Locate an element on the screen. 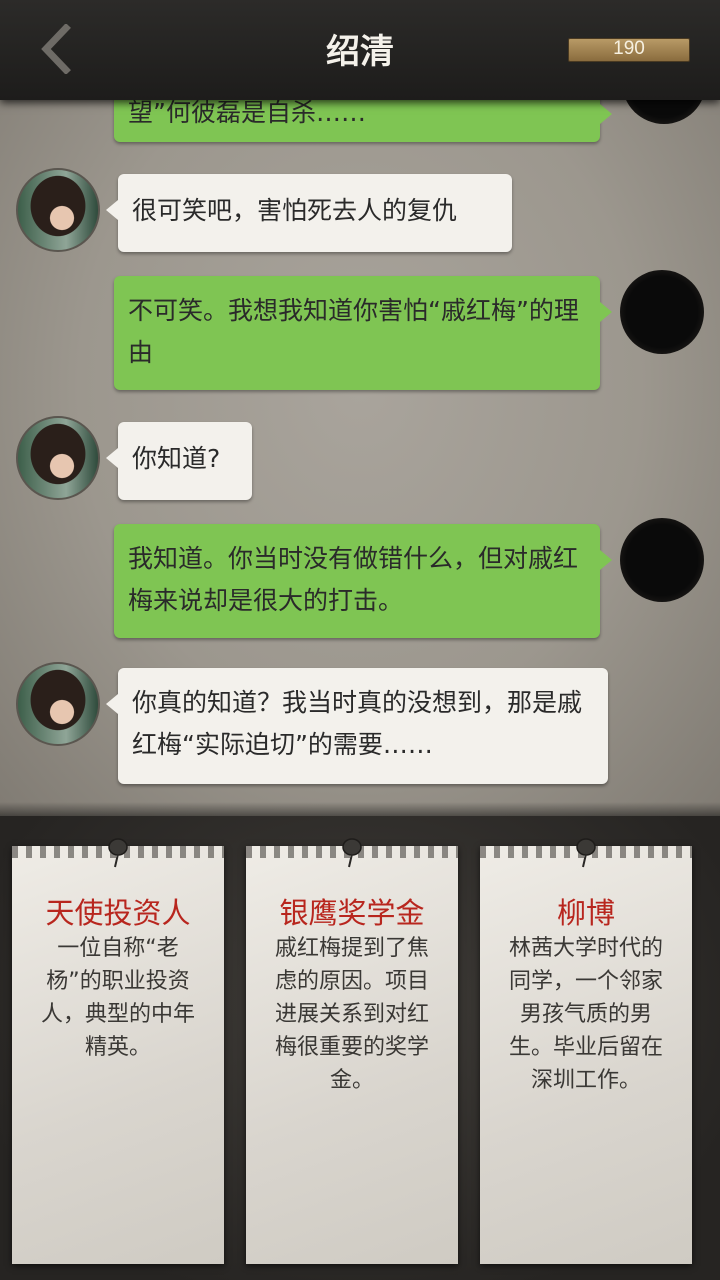 This screenshot has width=720, height=1280. clue-card-text: 一位自称“老杨”的职业投资人，典型的中年精英。 is located at coordinates (117, 998).